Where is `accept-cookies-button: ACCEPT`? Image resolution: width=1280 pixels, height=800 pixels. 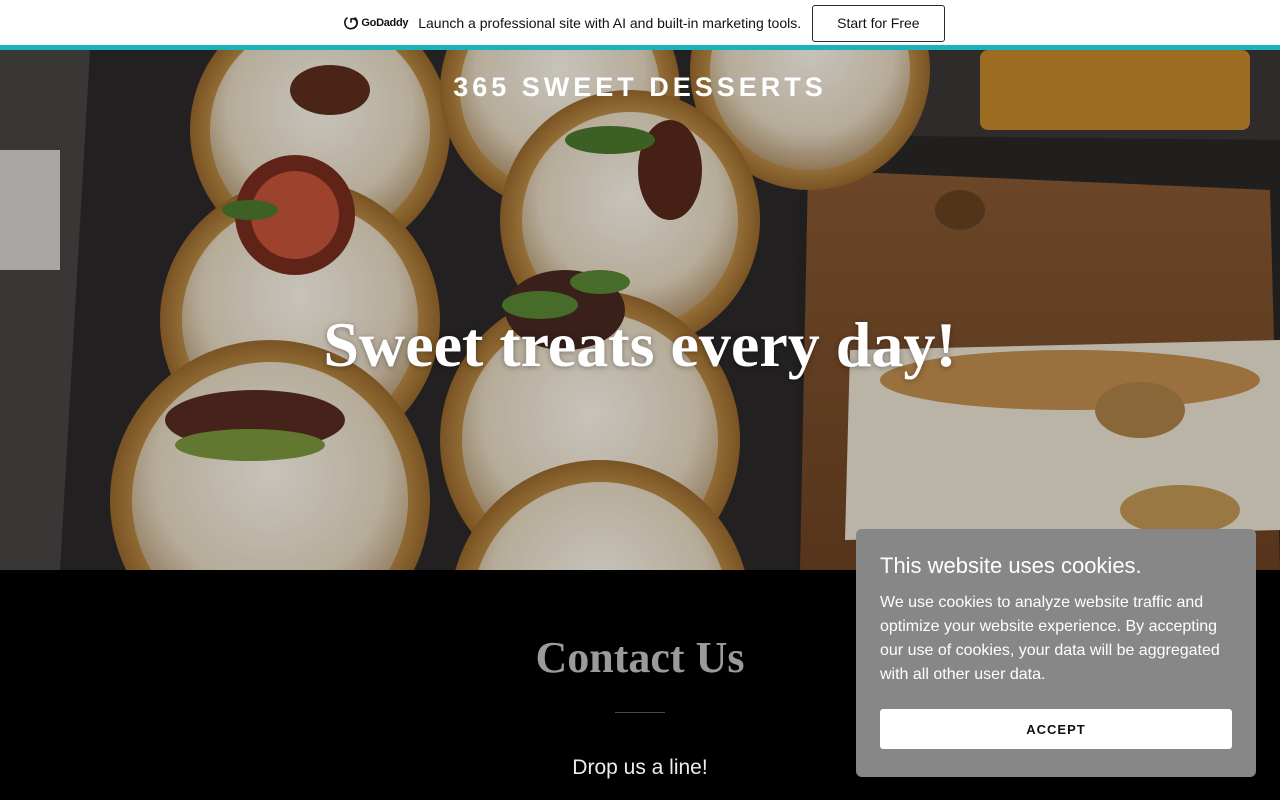 accept-cookies-button: ACCEPT is located at coordinates (1056, 729).